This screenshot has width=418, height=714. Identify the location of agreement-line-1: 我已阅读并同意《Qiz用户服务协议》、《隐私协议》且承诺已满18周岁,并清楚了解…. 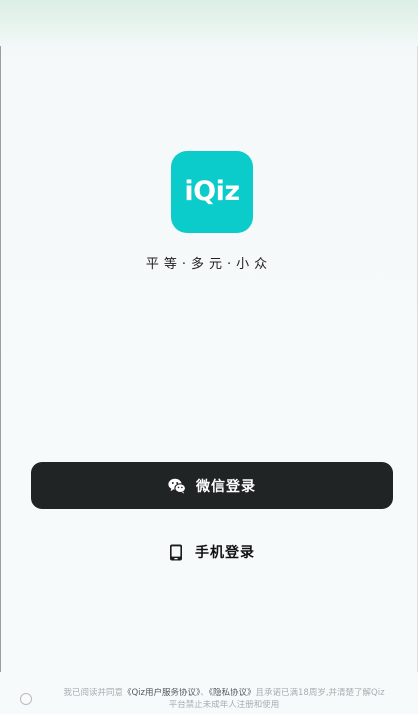
(224, 694).